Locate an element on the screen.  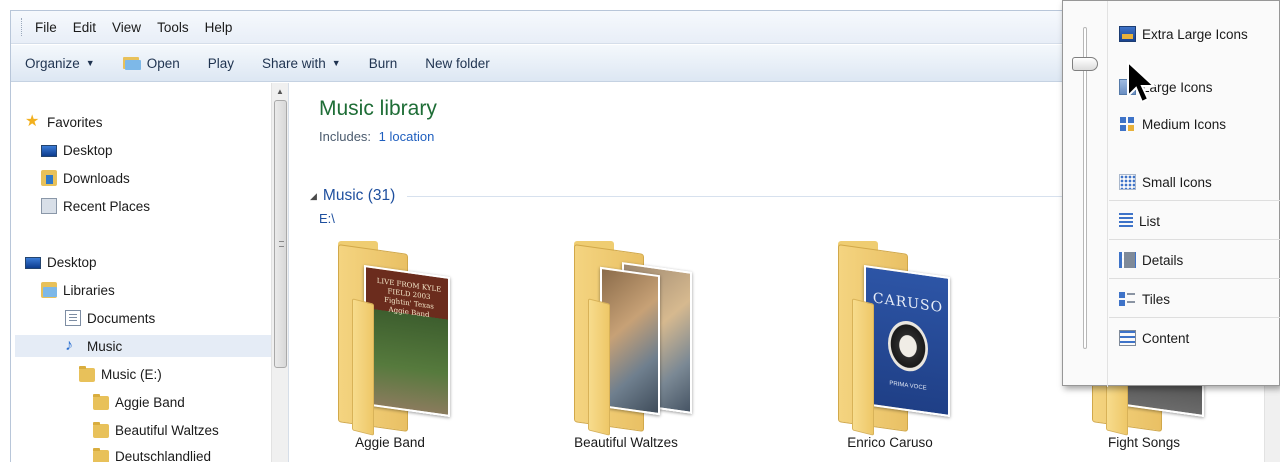
share-with-button: Share with ▼ is located at coordinates (301, 63).